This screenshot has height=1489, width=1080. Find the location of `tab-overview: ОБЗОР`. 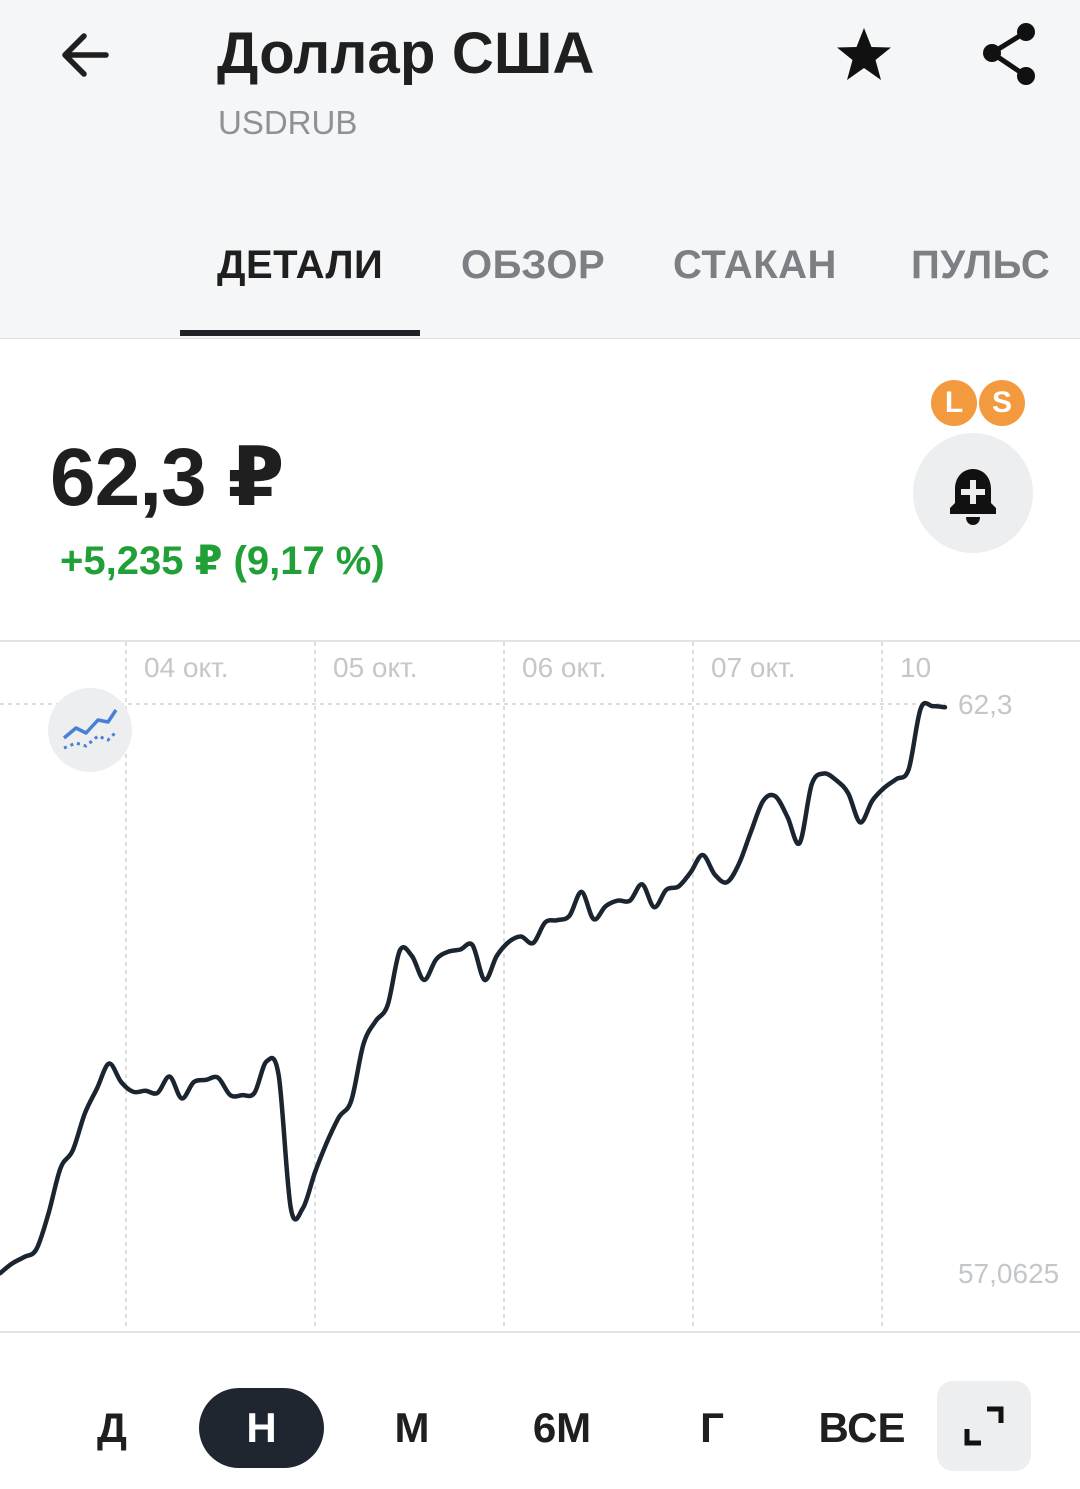

tab-overview: ОБЗОР is located at coordinates (533, 265).